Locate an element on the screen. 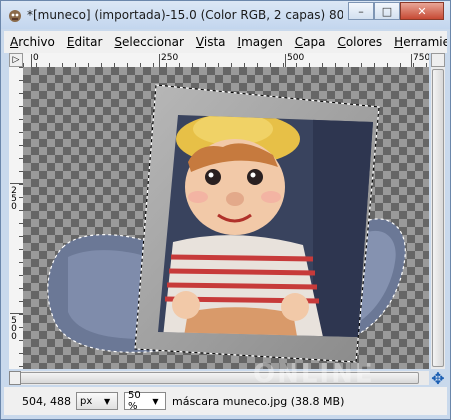 Image resolution: width=451 pixels, height=420 pixels. menu-capa: Capa is located at coordinates (310, 42).